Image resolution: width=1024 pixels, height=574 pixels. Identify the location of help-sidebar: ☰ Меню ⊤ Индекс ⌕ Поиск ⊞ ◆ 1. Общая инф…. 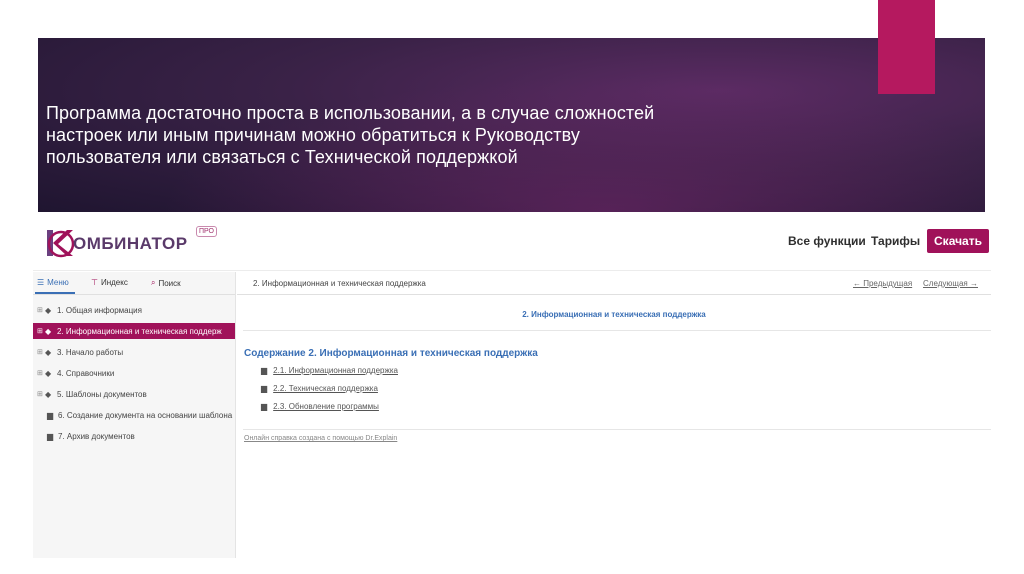
(134, 415).